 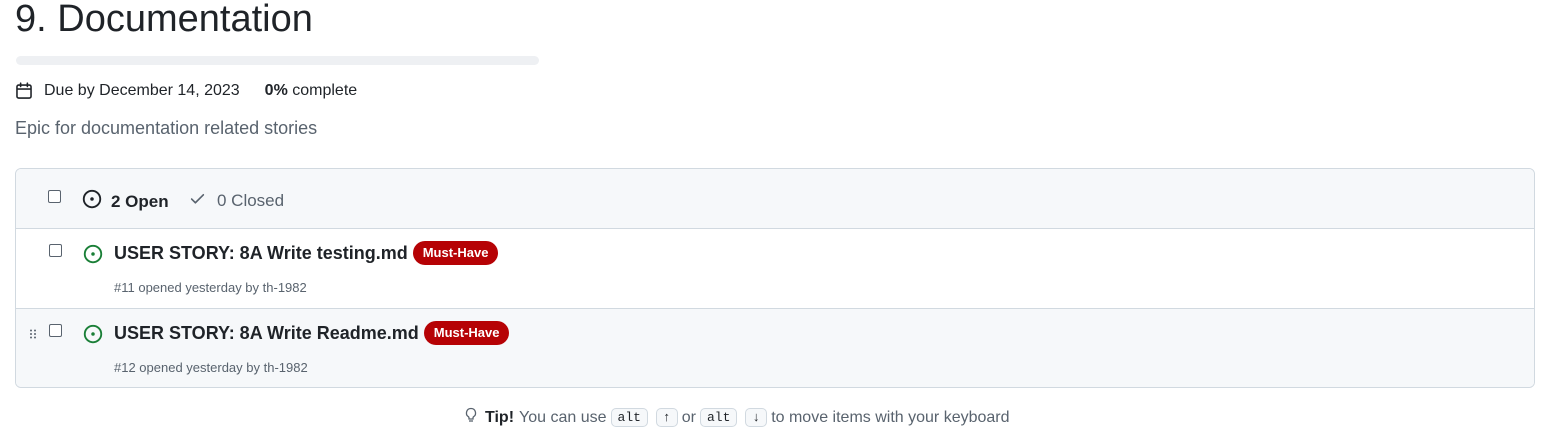 What do you see at coordinates (775, 199) in the screenshot?
I see `issues-list-header: 2 Open 0 Closed` at bounding box center [775, 199].